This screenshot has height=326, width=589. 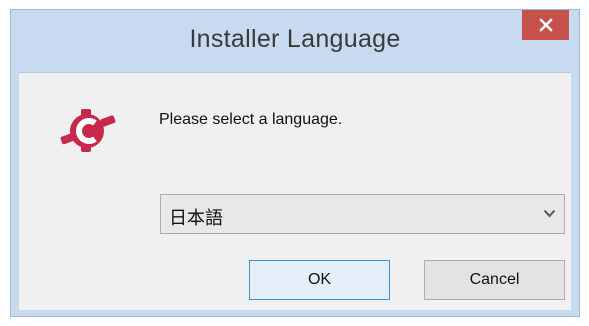 What do you see at coordinates (494, 280) in the screenshot?
I see `cancel-button: Cancel` at bounding box center [494, 280].